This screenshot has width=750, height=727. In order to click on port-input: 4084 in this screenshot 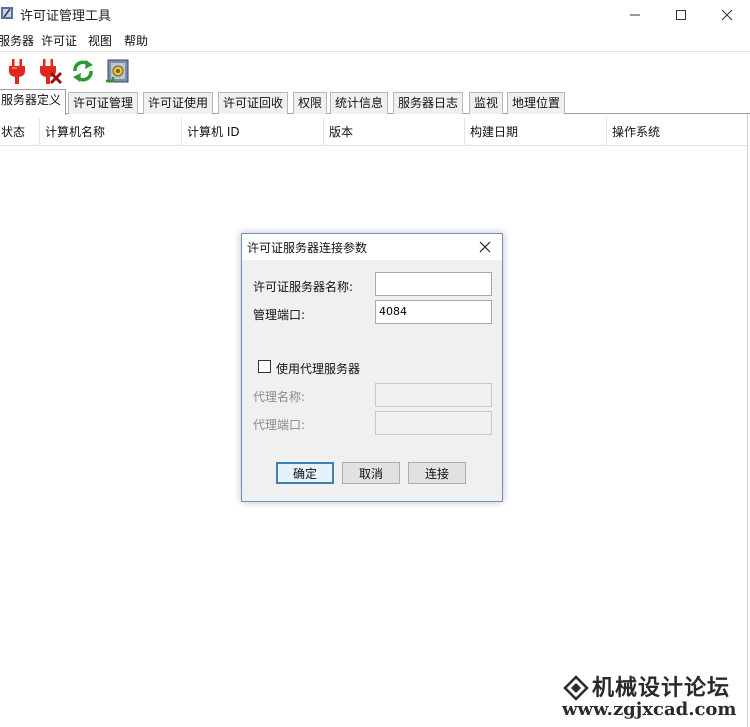, I will do `click(433, 312)`.